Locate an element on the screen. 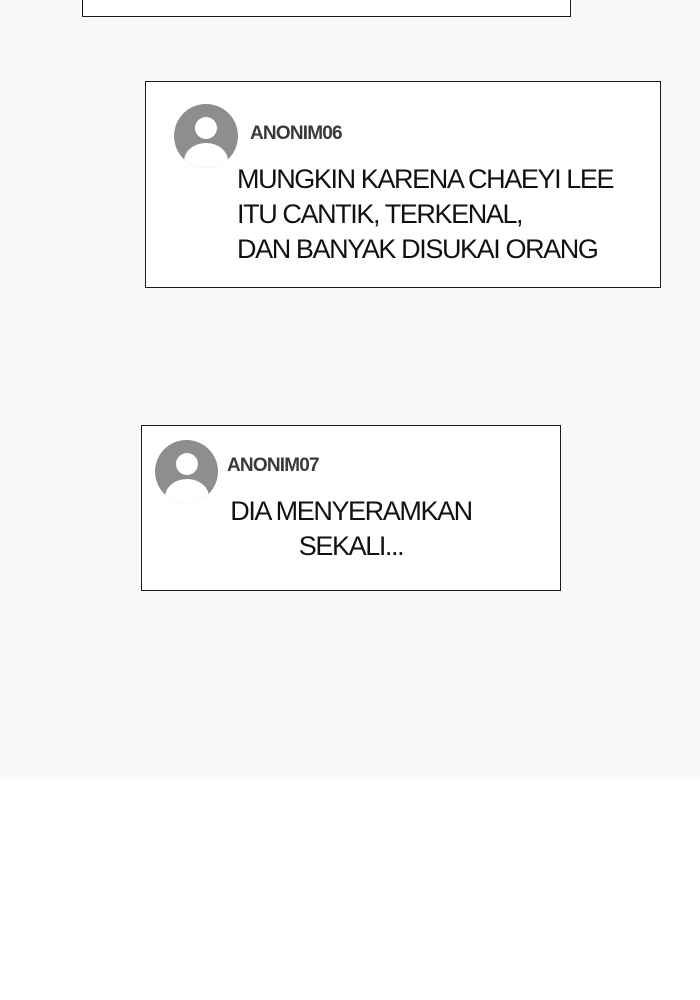  comment-line: DAN BANYAK DISUKAI ORANG is located at coordinates (418, 249).